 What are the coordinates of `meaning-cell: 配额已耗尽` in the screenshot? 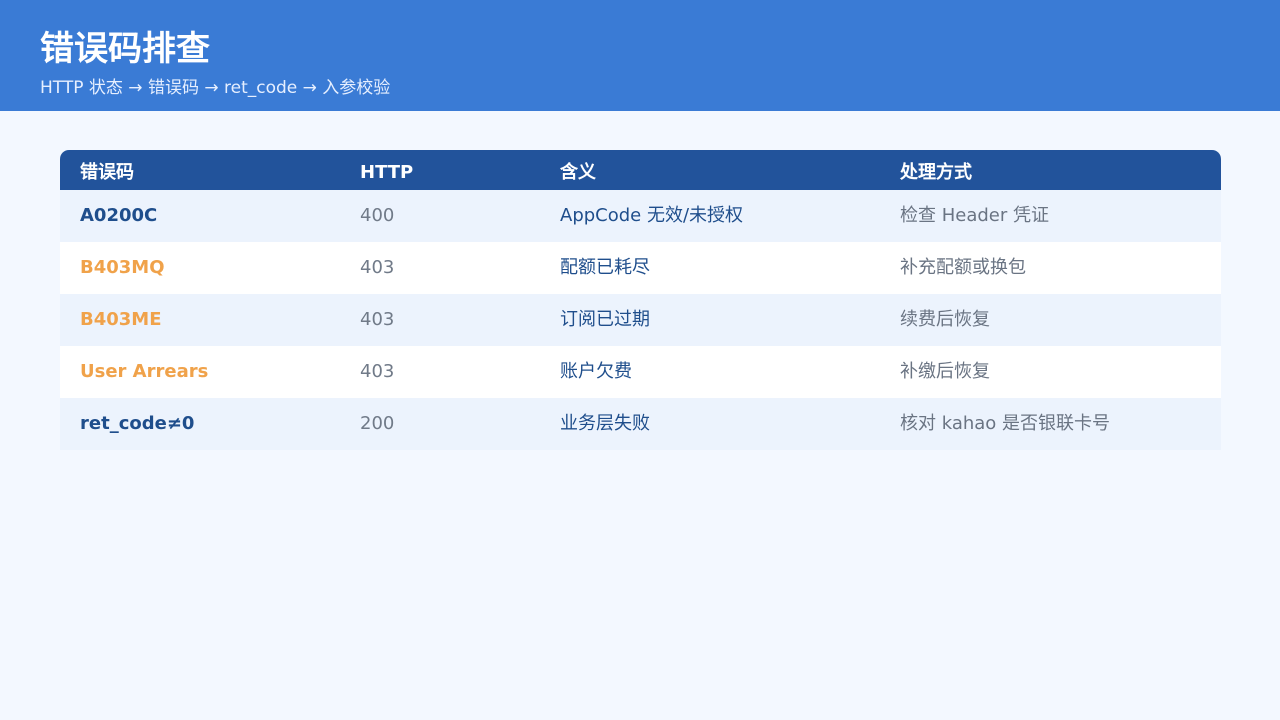 It's located at (605, 267).